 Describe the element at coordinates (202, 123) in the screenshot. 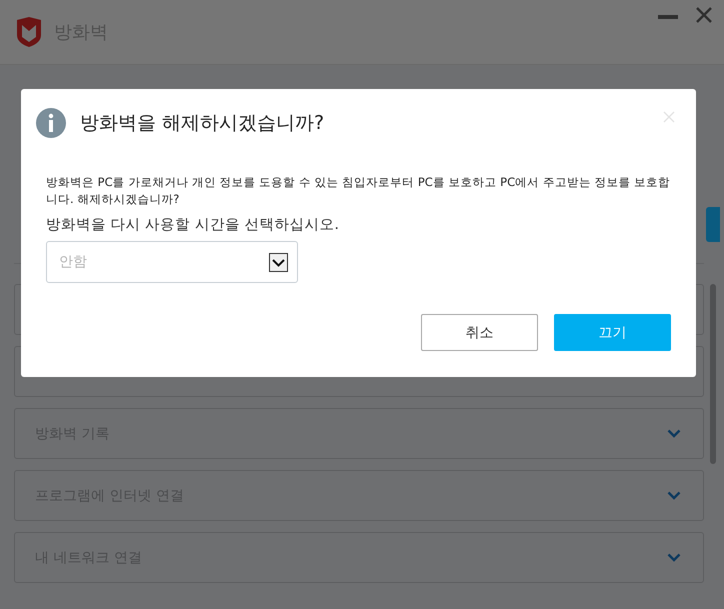

I see `dialog-title: 방화벽을 해제하시겠습니까?` at that location.